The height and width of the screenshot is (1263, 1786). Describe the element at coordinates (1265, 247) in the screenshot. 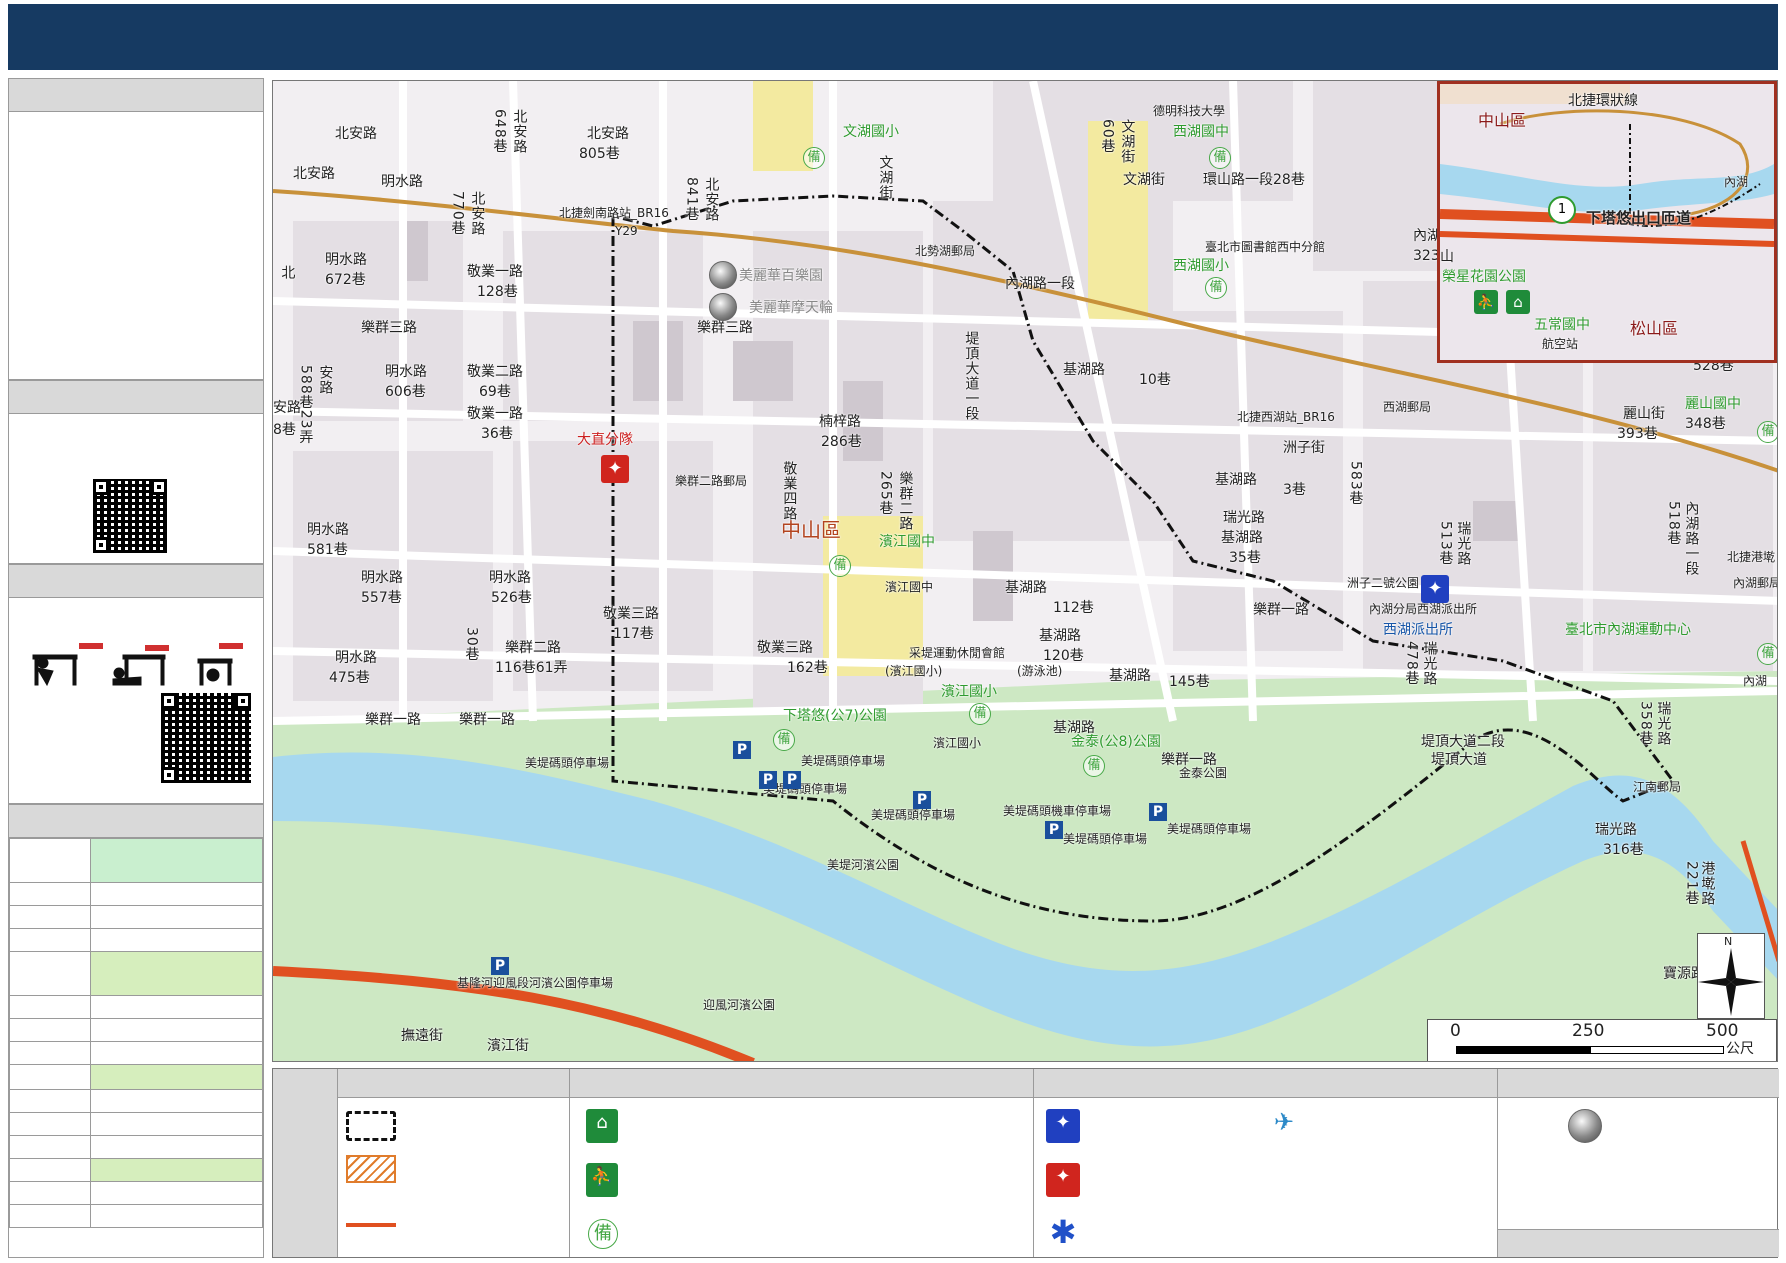

I see `library-label: 臺北市圖書館西中分館` at that location.